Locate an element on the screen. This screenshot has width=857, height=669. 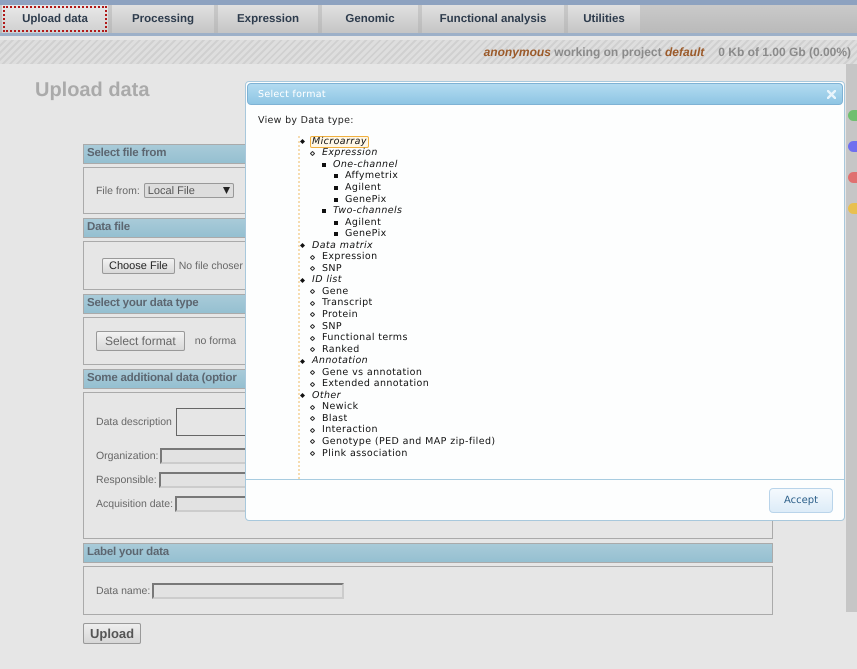
page-title: Upload data is located at coordinates (92, 90).